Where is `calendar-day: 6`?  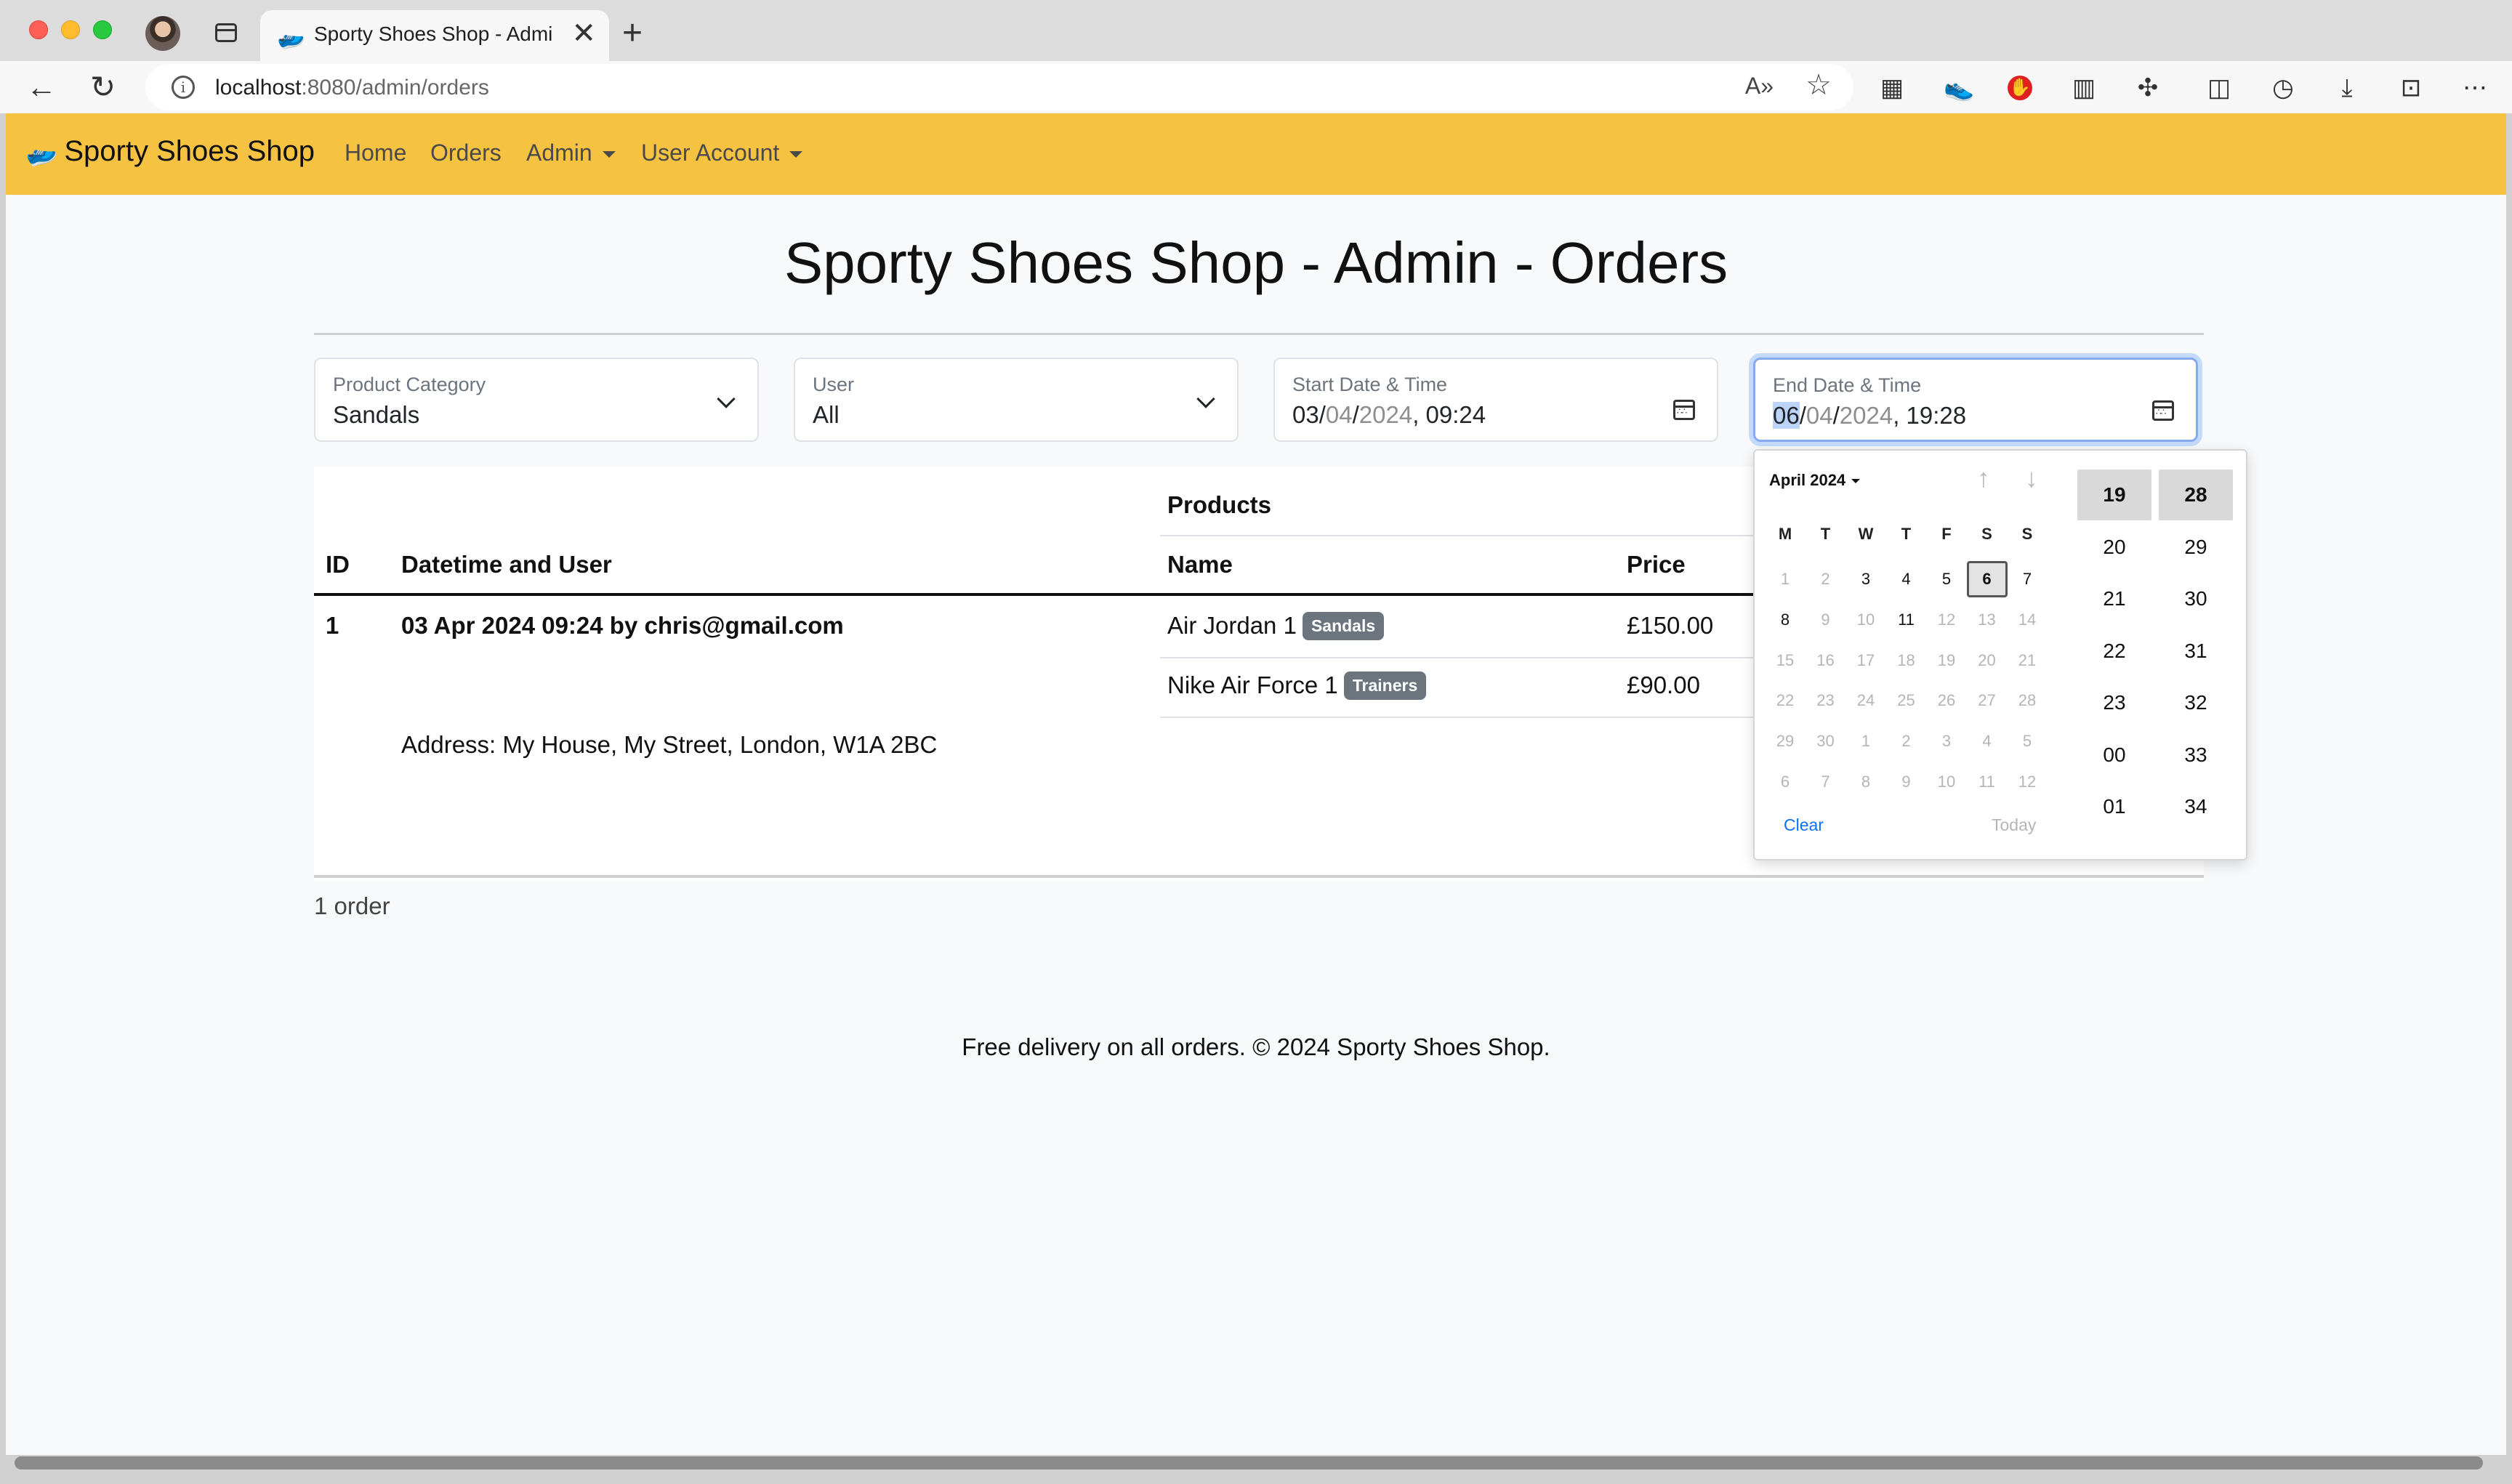 calendar-day: 6 is located at coordinates (1987, 579).